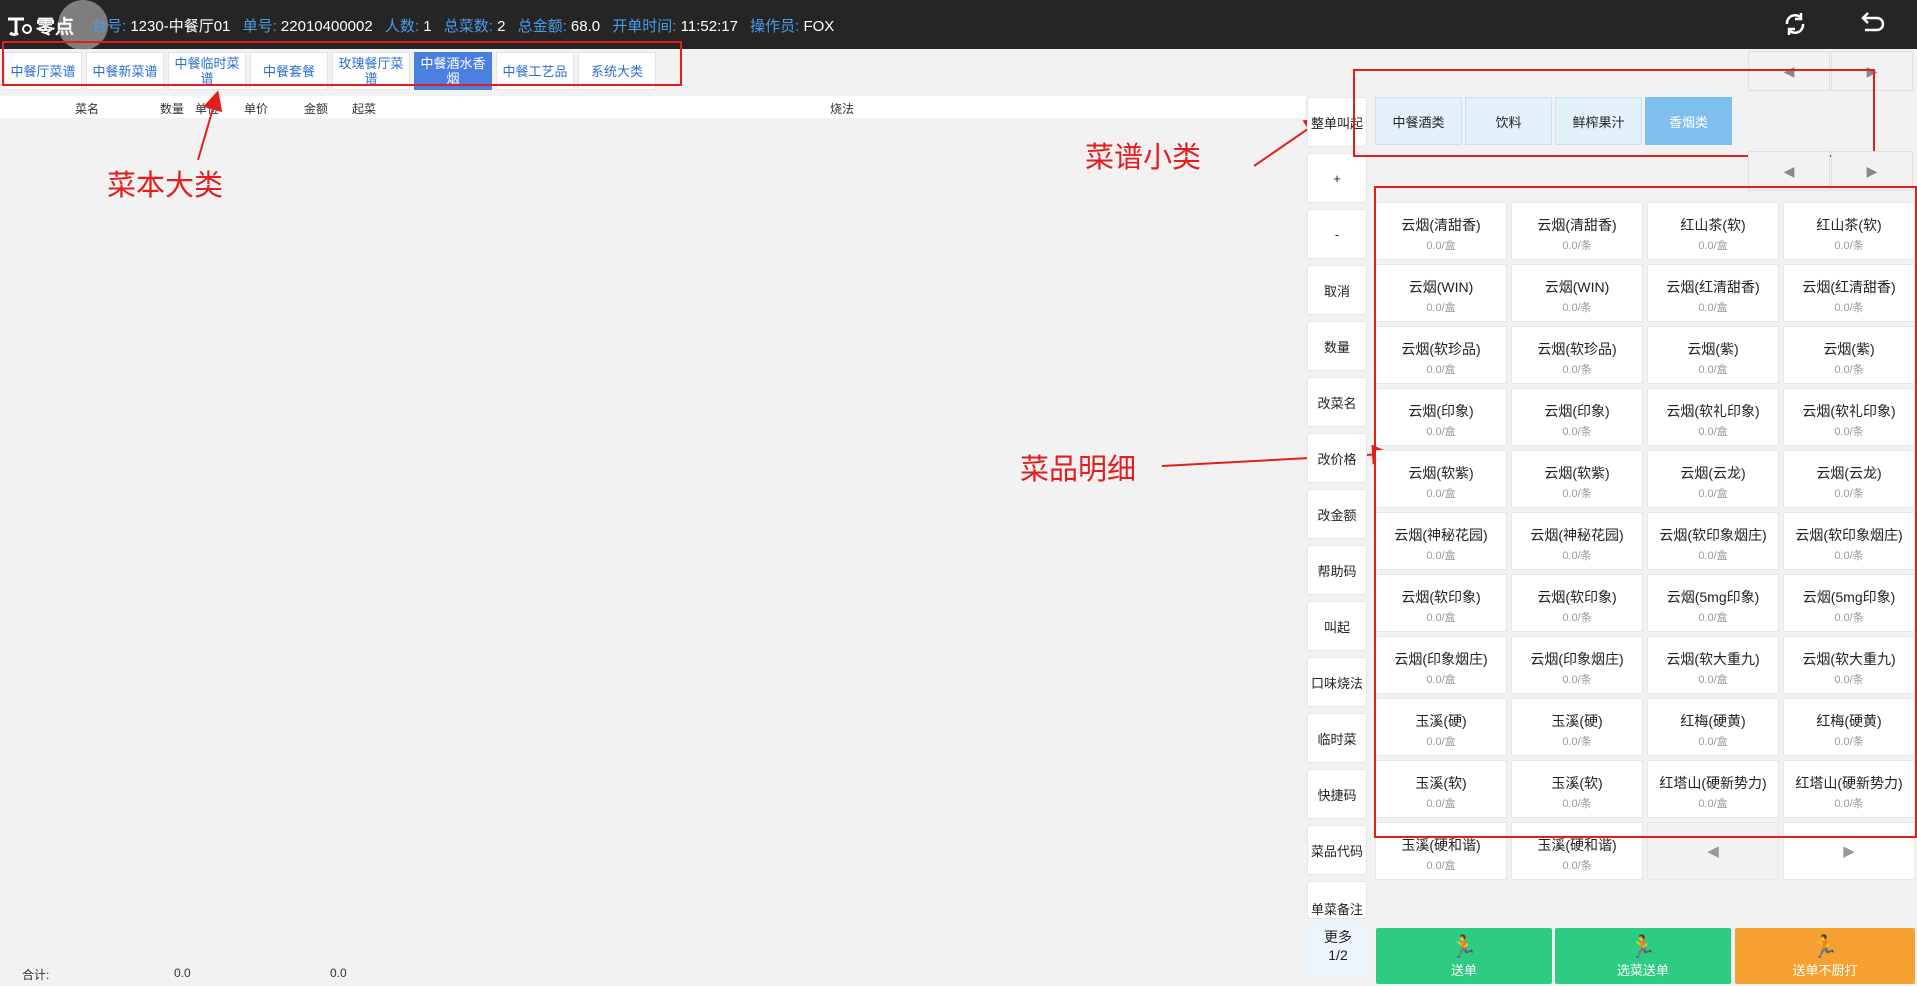 Image resolution: width=1917 pixels, height=986 pixels. I want to click on dish-count-label: 总菜数:, so click(468, 26).